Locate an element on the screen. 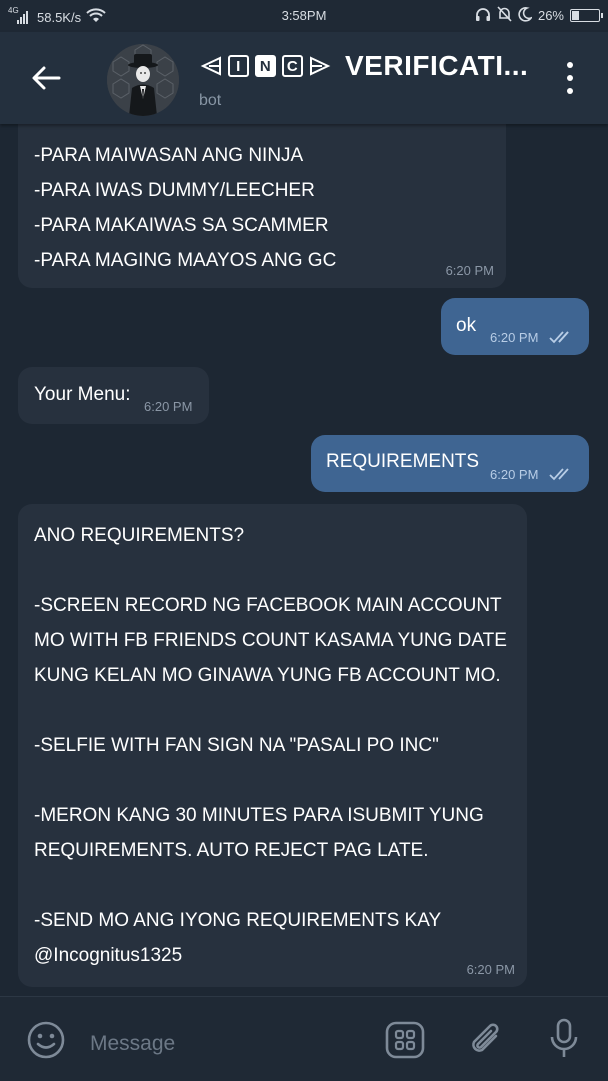  chat-subtitle: bot is located at coordinates (210, 100).